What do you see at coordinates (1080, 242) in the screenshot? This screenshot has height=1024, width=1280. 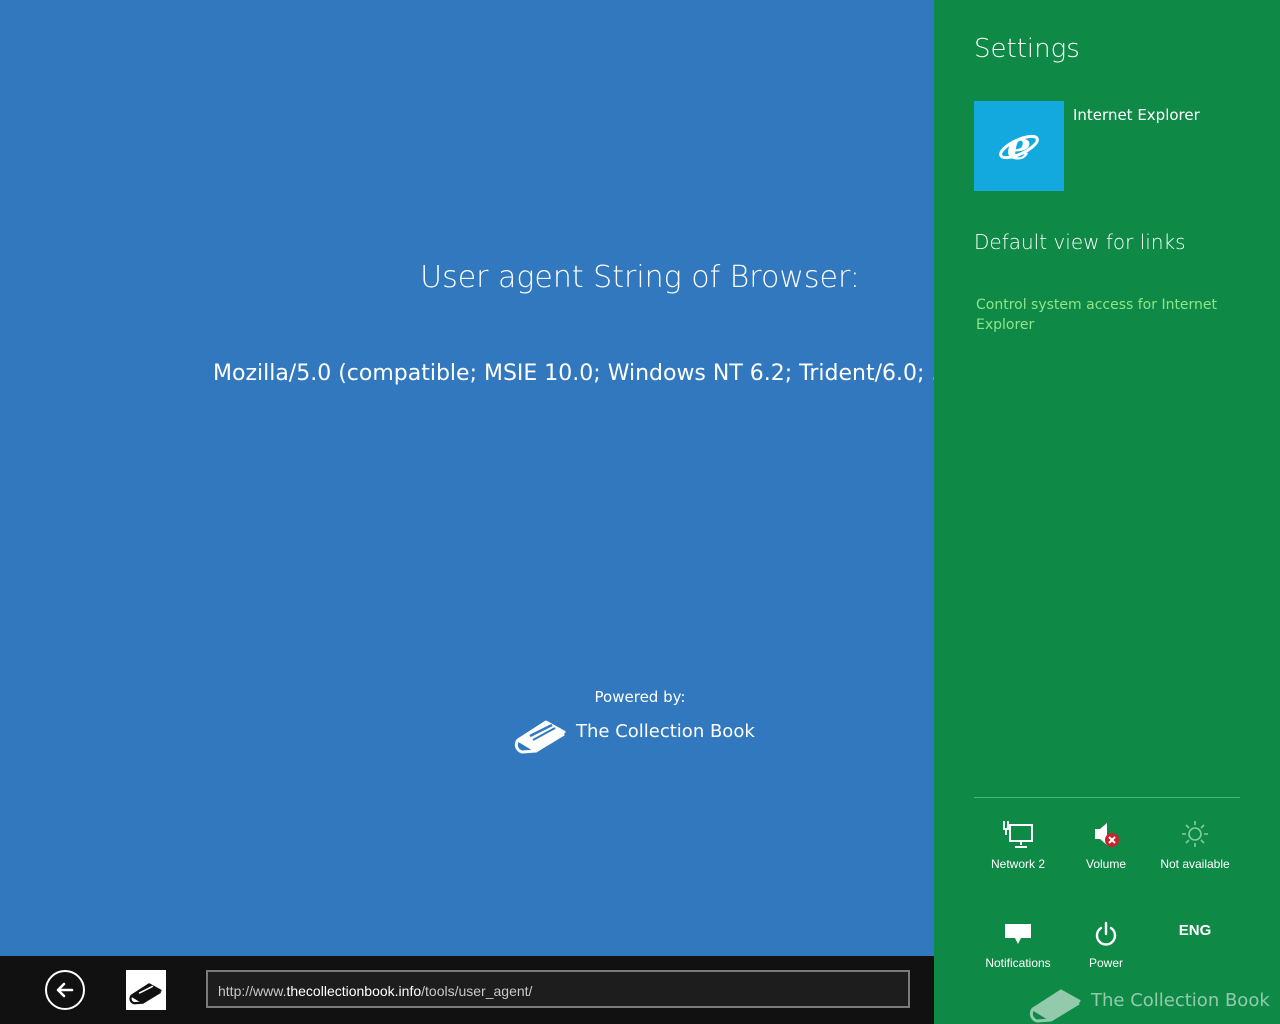 I see `default-view-link: Default view for links` at bounding box center [1080, 242].